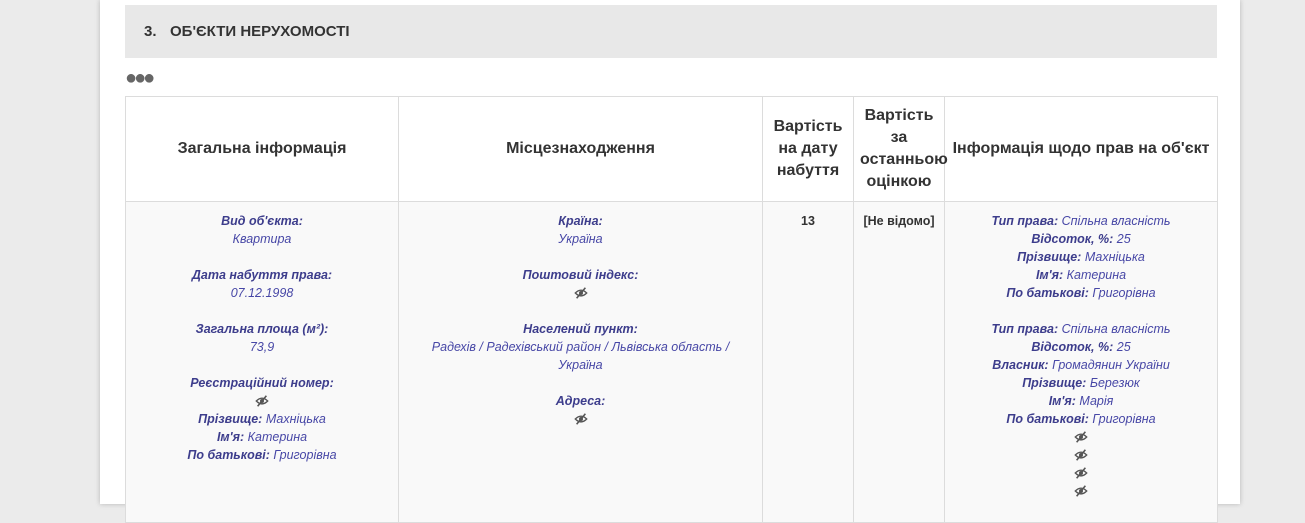  I want to click on acquisition-date-value: 07.12.1998, so click(262, 293).